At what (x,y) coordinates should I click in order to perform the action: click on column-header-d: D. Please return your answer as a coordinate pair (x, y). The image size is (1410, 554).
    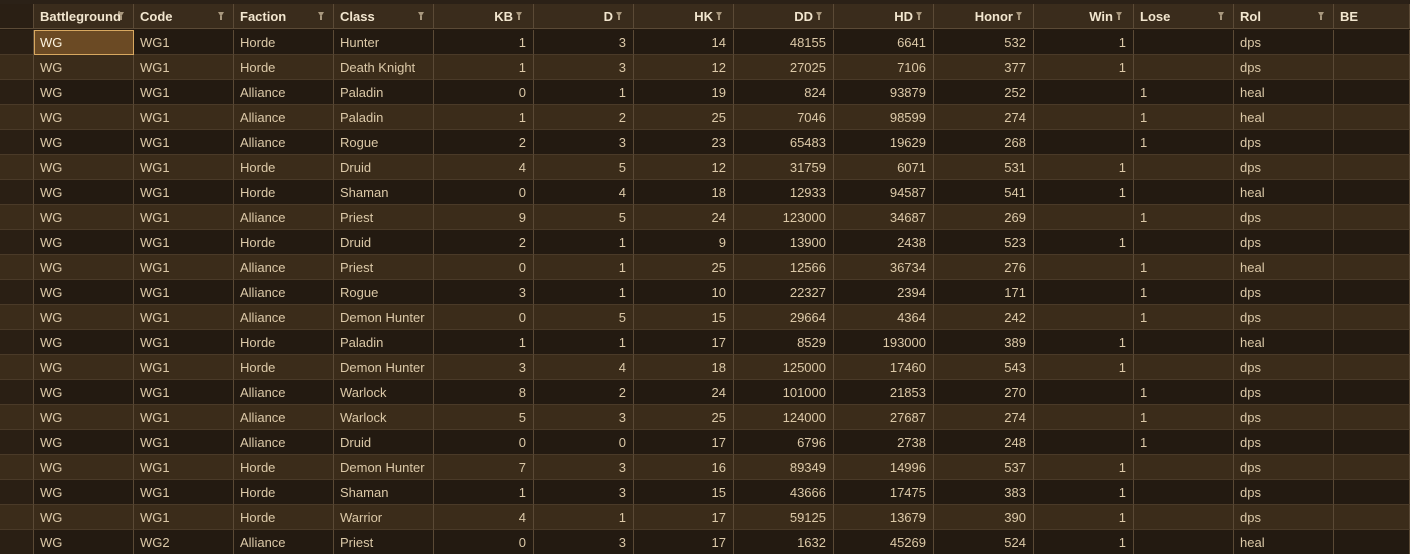
    Looking at the image, I should click on (584, 16).